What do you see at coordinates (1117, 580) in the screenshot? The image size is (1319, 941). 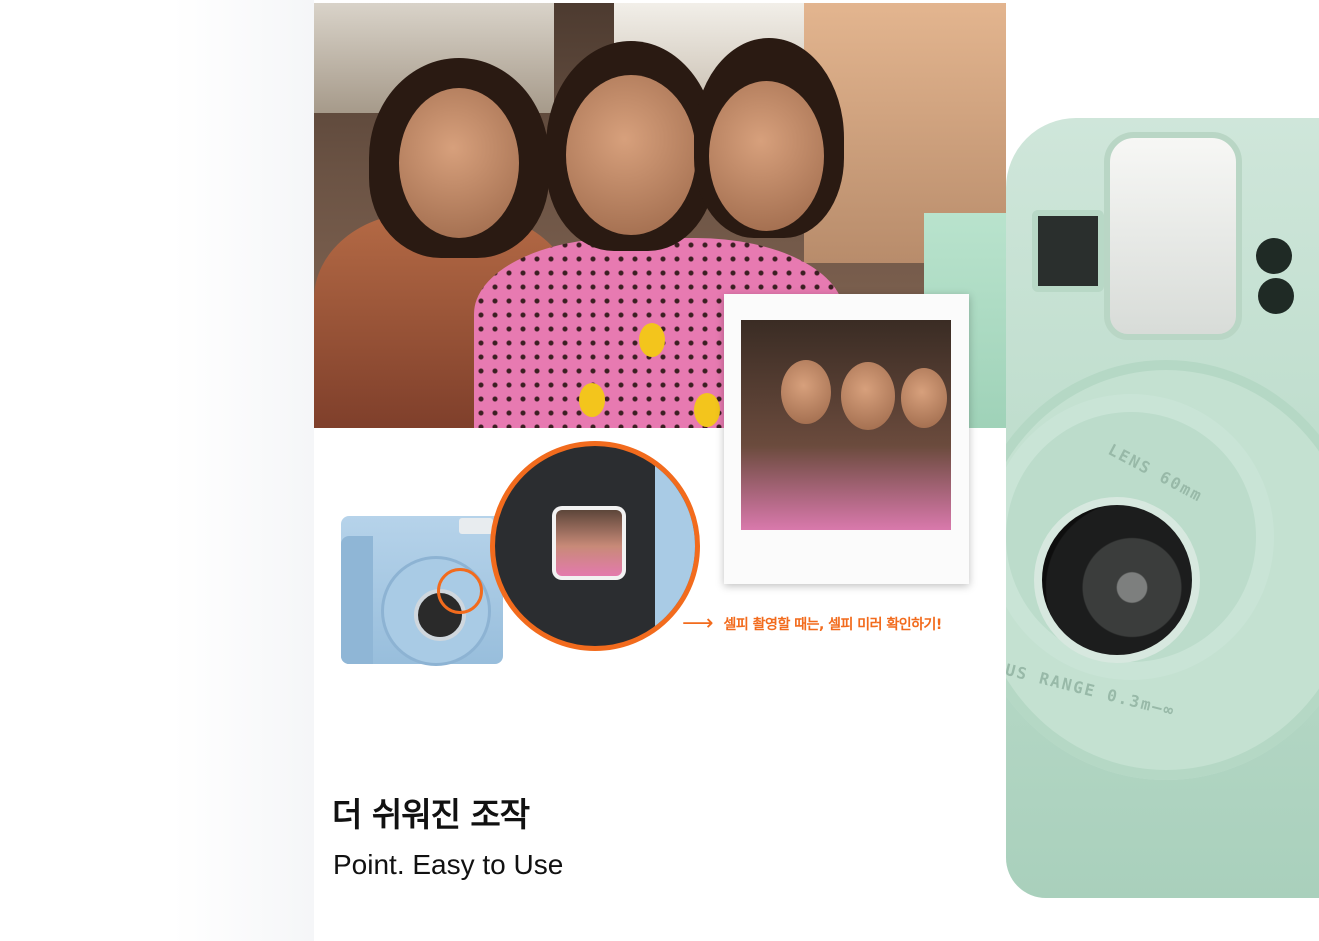 I see `camera-lens` at bounding box center [1117, 580].